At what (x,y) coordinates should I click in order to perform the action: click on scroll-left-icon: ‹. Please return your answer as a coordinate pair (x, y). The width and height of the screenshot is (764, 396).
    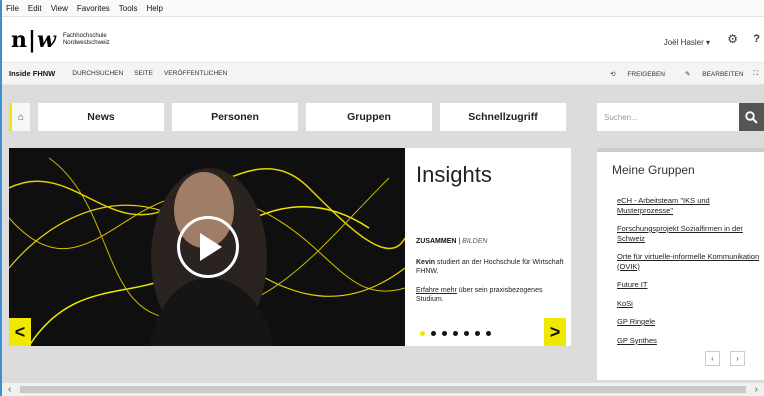
    Looking at the image, I should click on (9, 389).